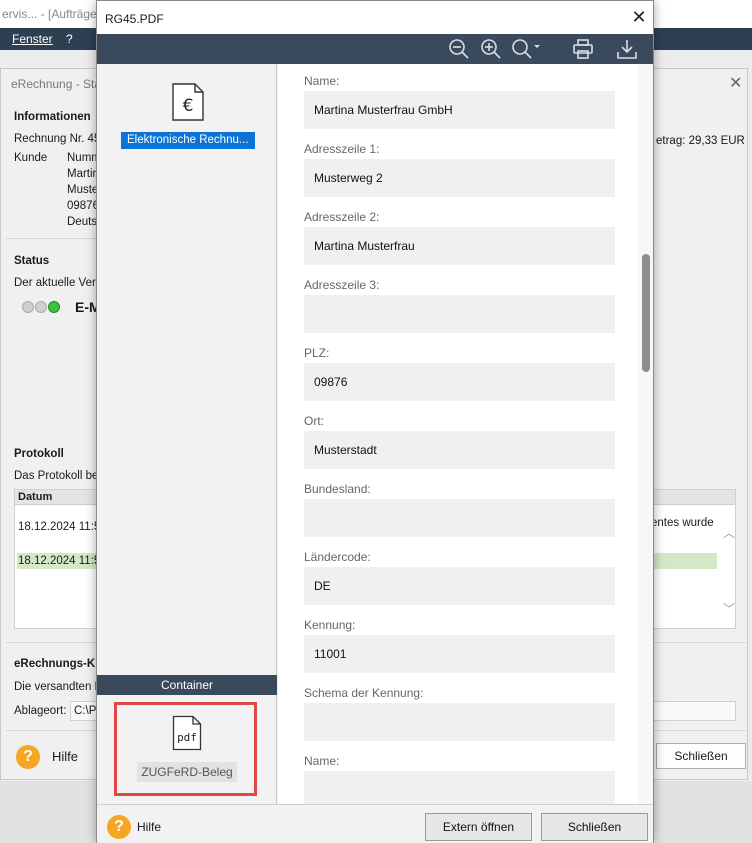 Image resolution: width=752 pixels, height=843 pixels. What do you see at coordinates (459, 178) in the screenshot?
I see `field-value-adresszeile-1: Musterweg 2` at bounding box center [459, 178].